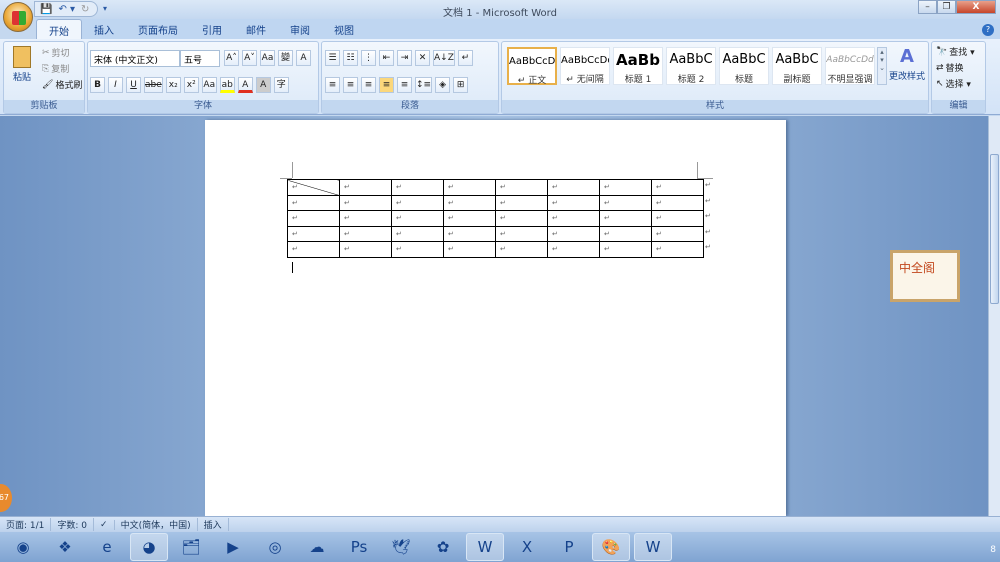 This screenshot has height=562, width=1000. What do you see at coordinates (256, 29) in the screenshot?
I see `tab-mailings: 邮件` at bounding box center [256, 29].